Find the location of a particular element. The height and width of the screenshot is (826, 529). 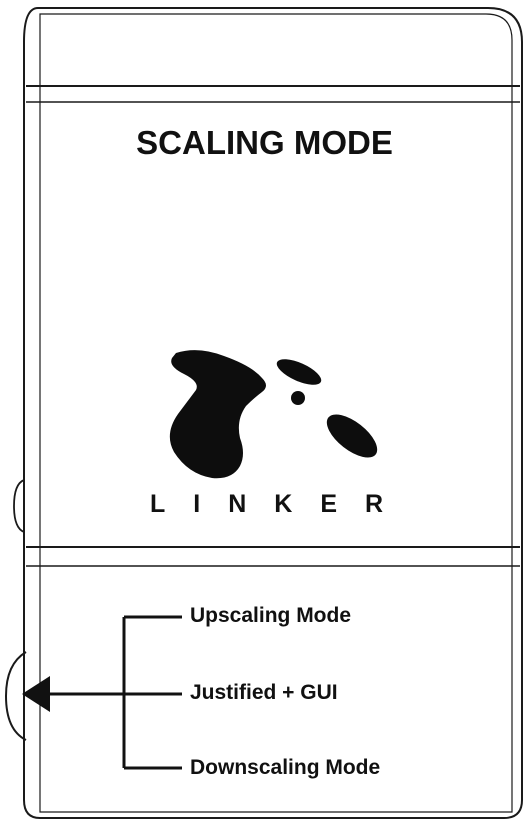

switch-pointer is located at coordinates (36, 694).